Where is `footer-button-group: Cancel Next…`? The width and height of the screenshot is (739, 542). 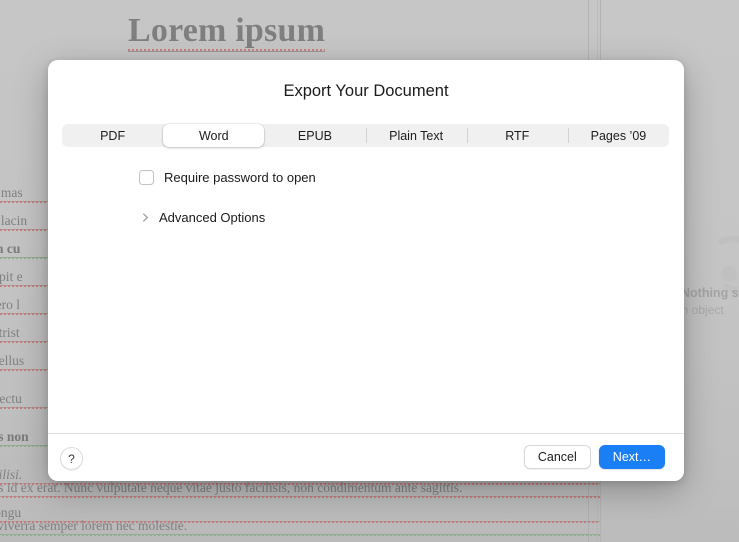
footer-button-group: Cancel Next… is located at coordinates (594, 457).